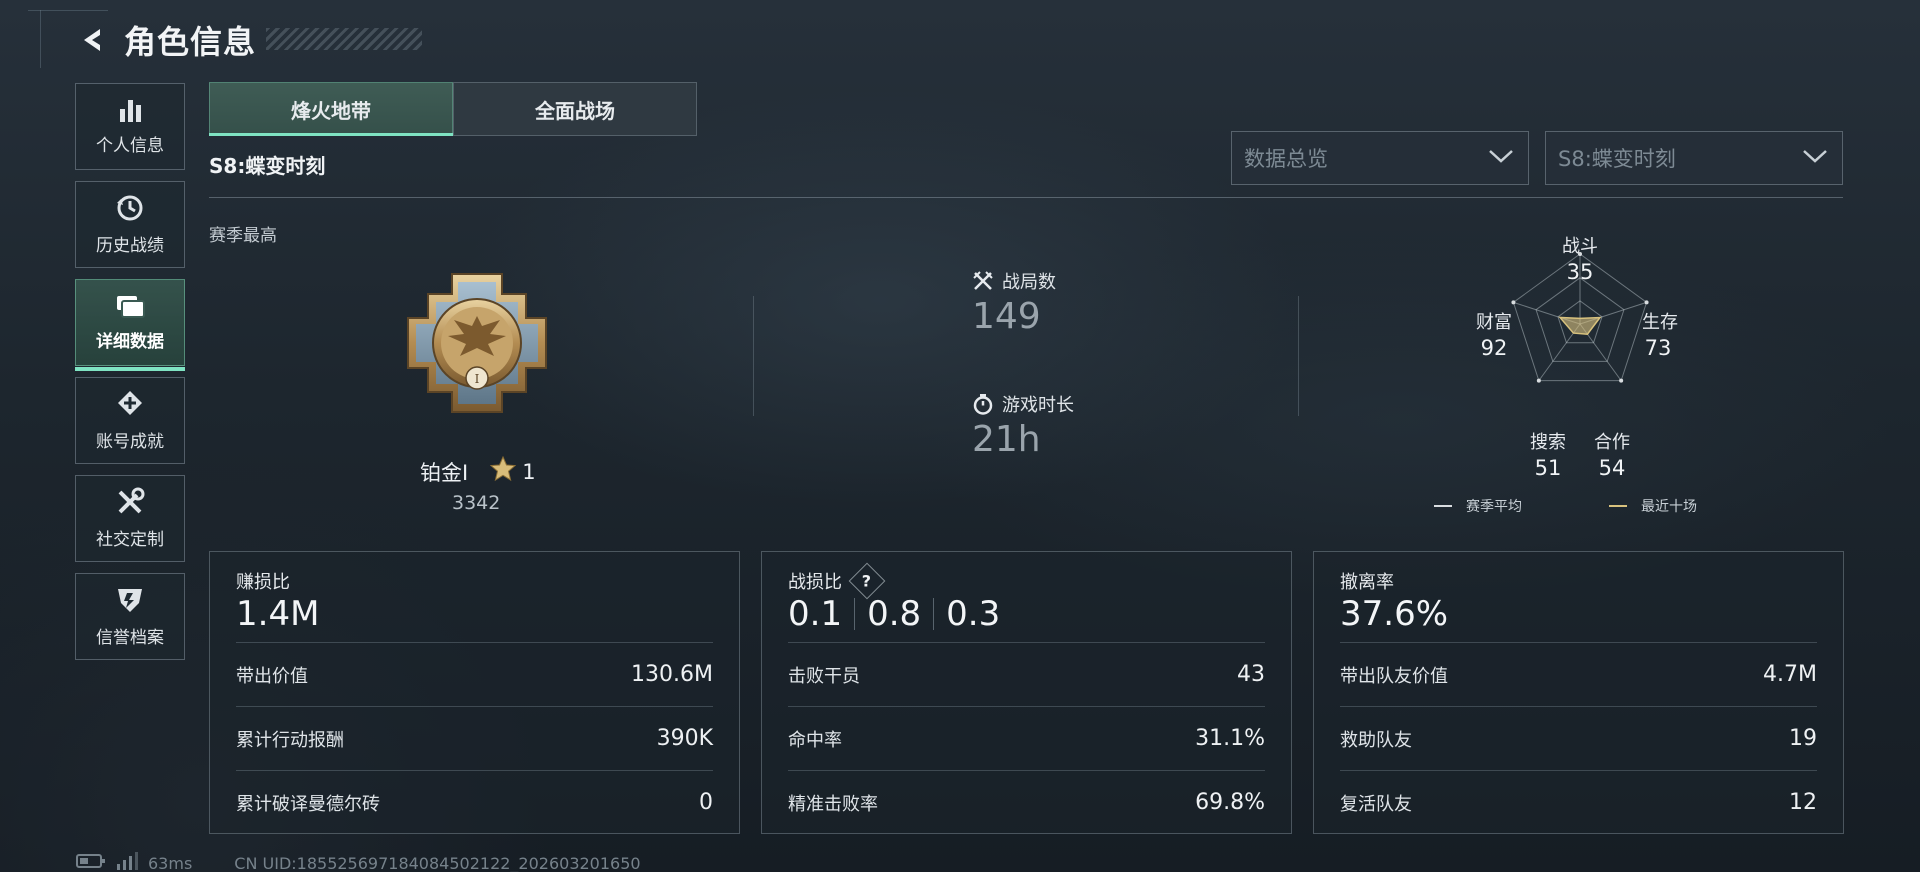 The image size is (1920, 872). Describe the element at coordinates (93, 40) in the screenshot. I see `back-arrow-icon` at that location.